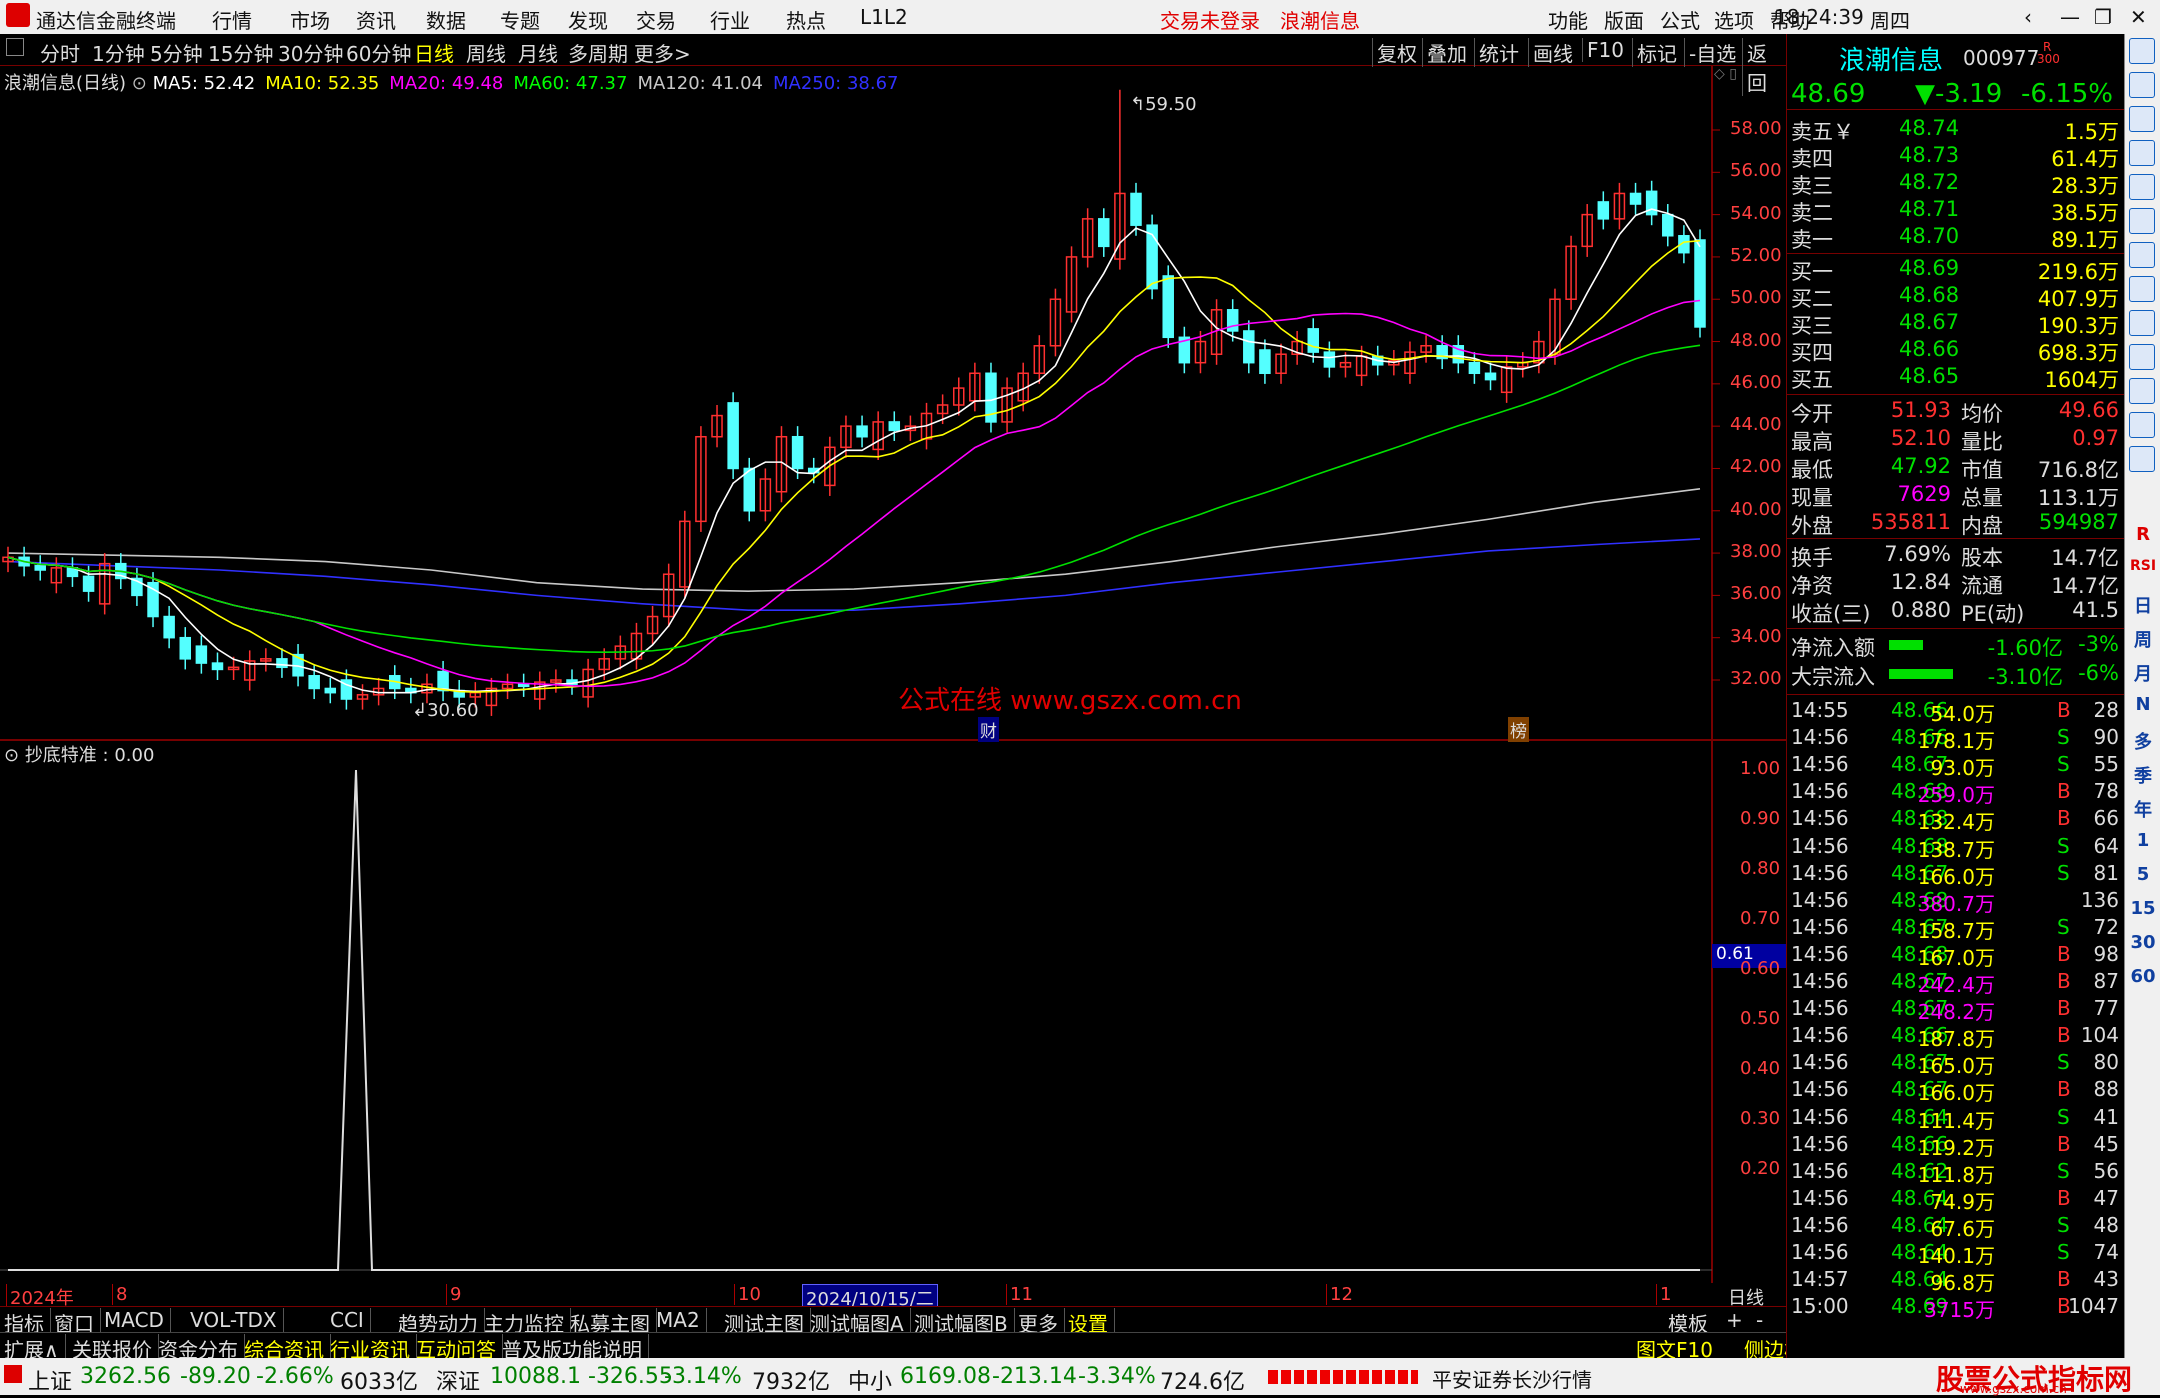 This screenshot has width=2160, height=1398. I want to click on price-tick: 58.00, so click(1756, 128).